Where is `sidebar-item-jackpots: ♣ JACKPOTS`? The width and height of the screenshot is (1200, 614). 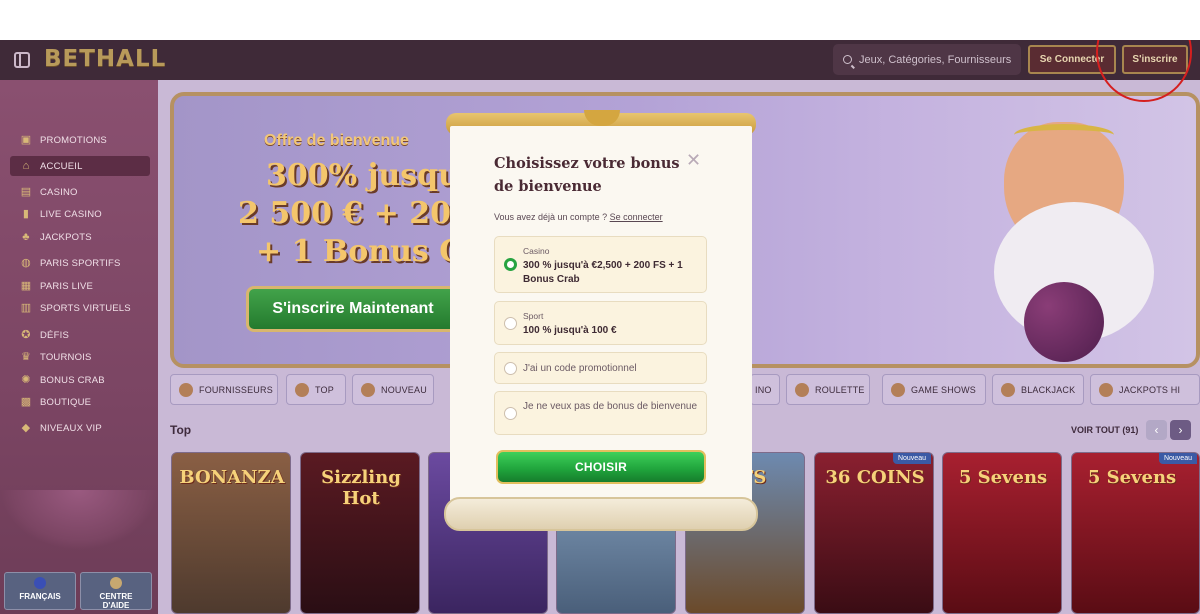
sidebar-item-jackpots: ♣ JACKPOTS is located at coordinates (79, 237).